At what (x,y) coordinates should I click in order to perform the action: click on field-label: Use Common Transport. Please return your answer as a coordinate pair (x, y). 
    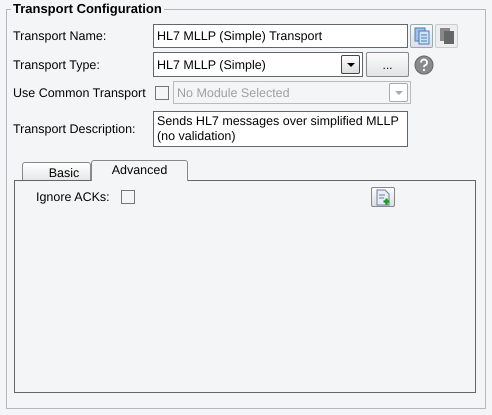
    Looking at the image, I should click on (80, 93).